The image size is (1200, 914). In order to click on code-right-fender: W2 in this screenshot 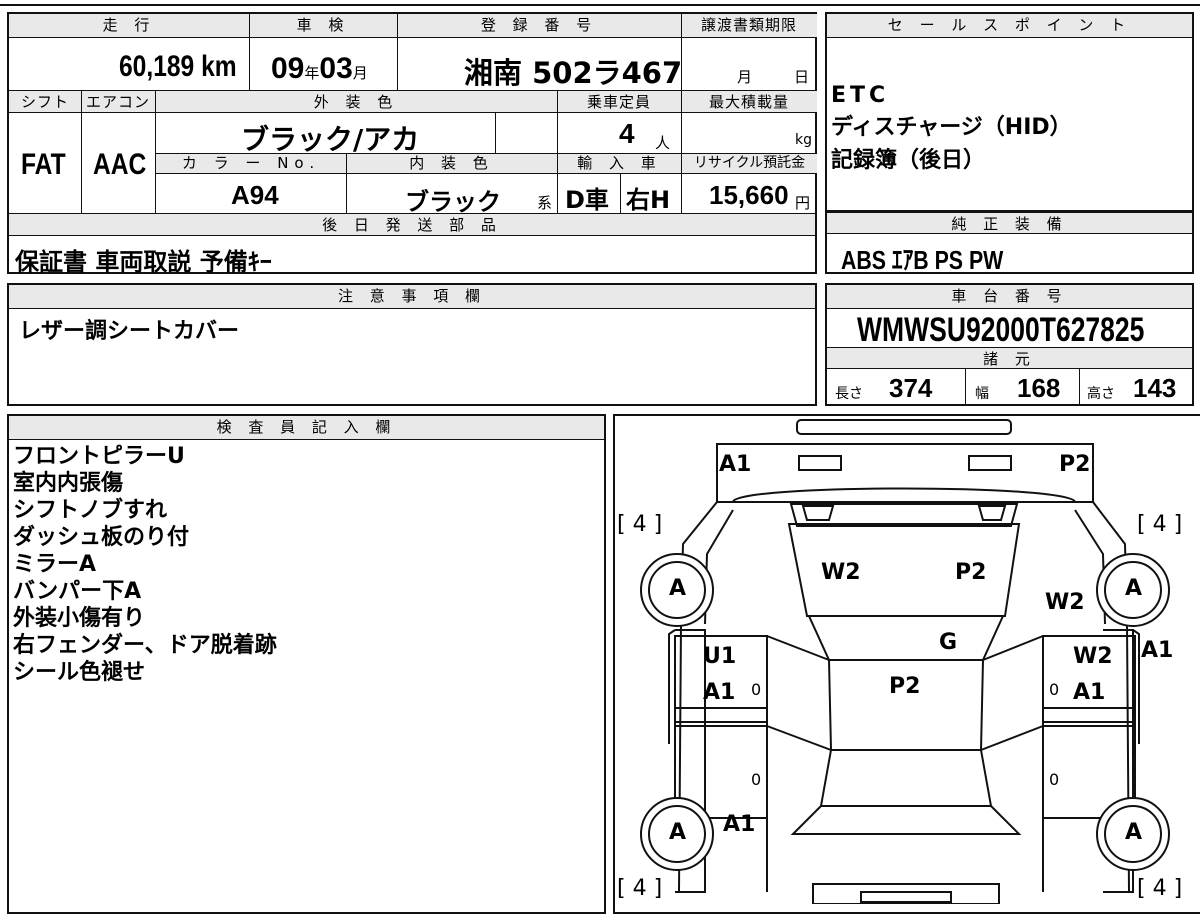, I will do `click(1065, 602)`.